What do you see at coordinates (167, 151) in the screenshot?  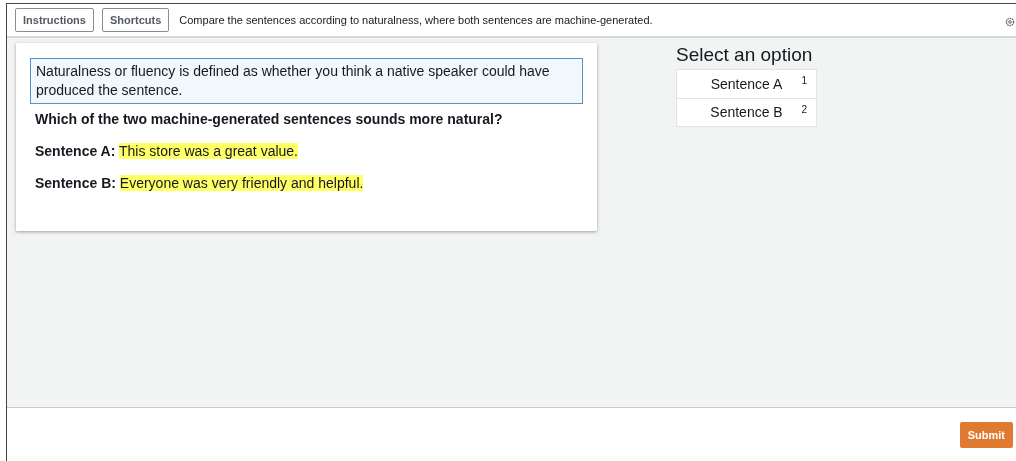 I see `sentence-line: Sentence A: This store was a great value.` at bounding box center [167, 151].